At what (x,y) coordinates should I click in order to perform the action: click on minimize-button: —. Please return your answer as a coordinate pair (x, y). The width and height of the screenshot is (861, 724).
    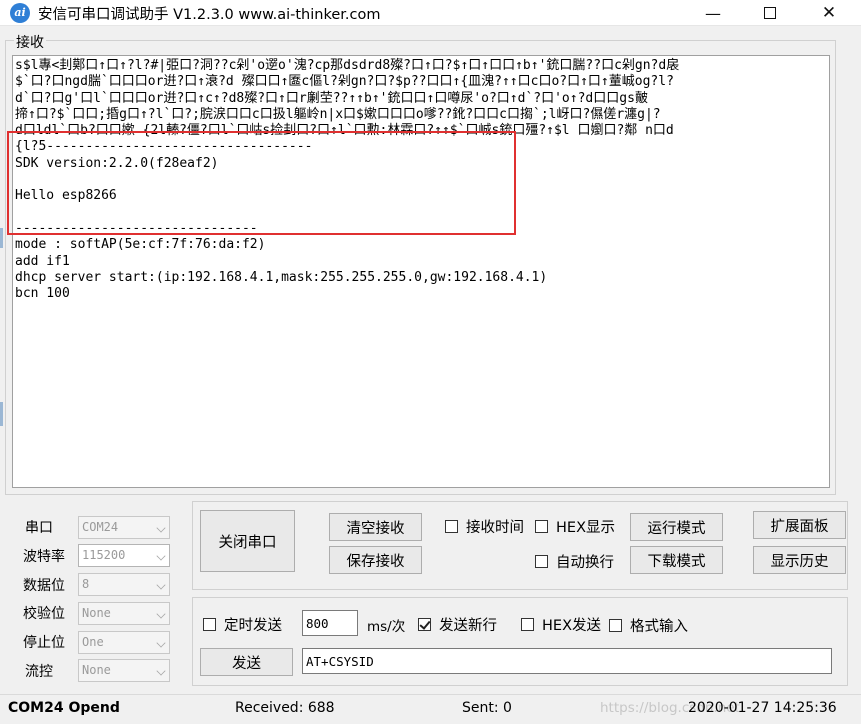
    Looking at the image, I should click on (713, 13).